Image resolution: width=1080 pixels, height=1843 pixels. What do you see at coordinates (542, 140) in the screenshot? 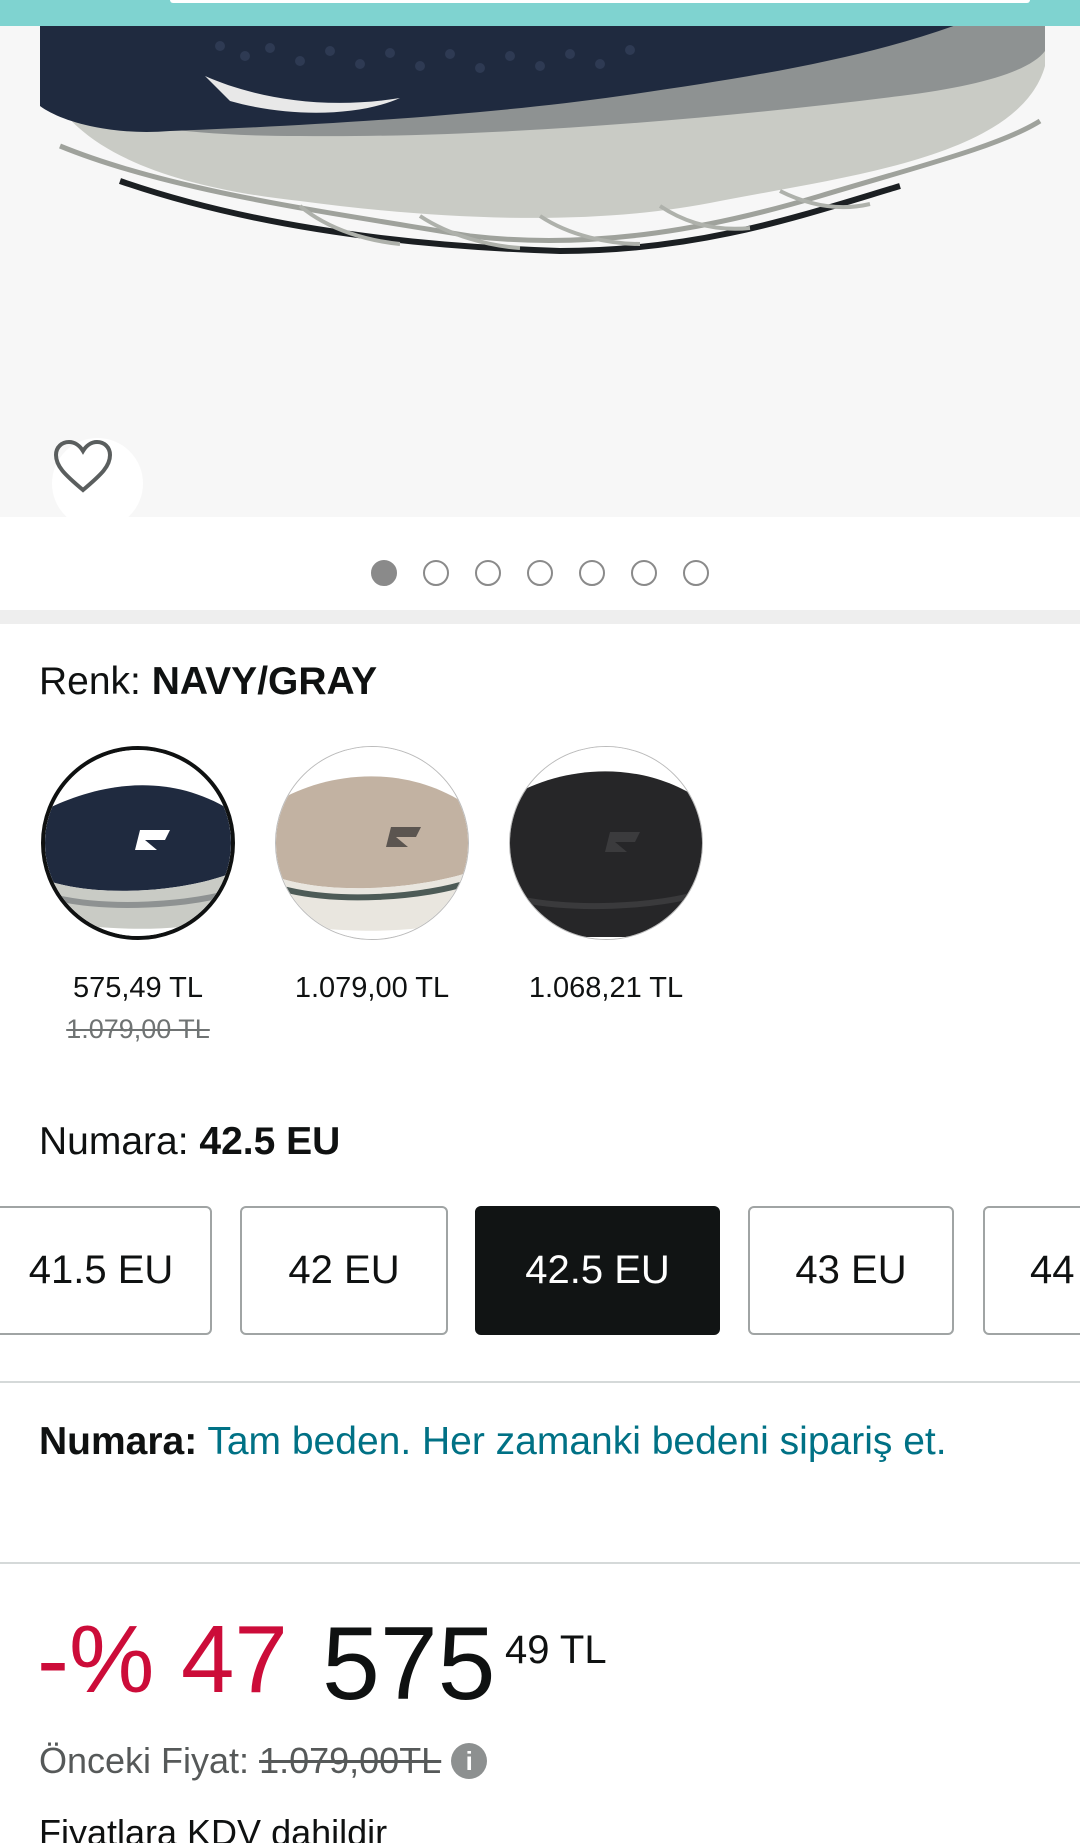
I see `shoe-image` at bounding box center [542, 140].